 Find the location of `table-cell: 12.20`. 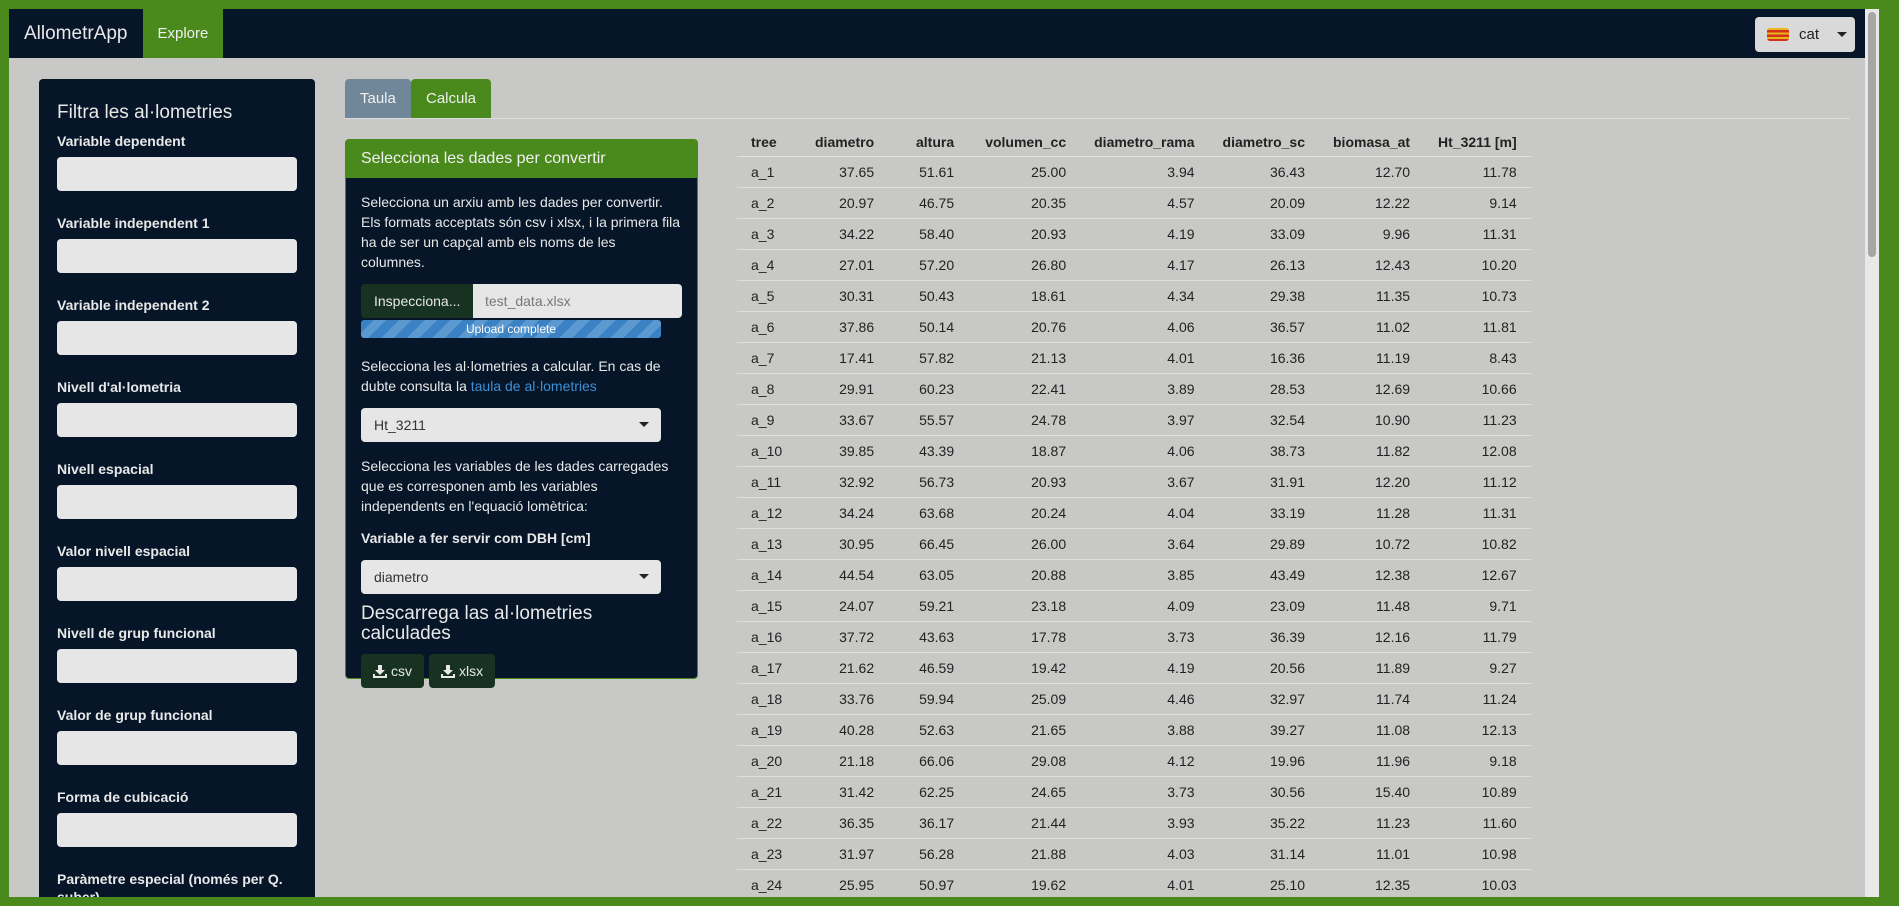

table-cell: 12.20 is located at coordinates (1372, 482).